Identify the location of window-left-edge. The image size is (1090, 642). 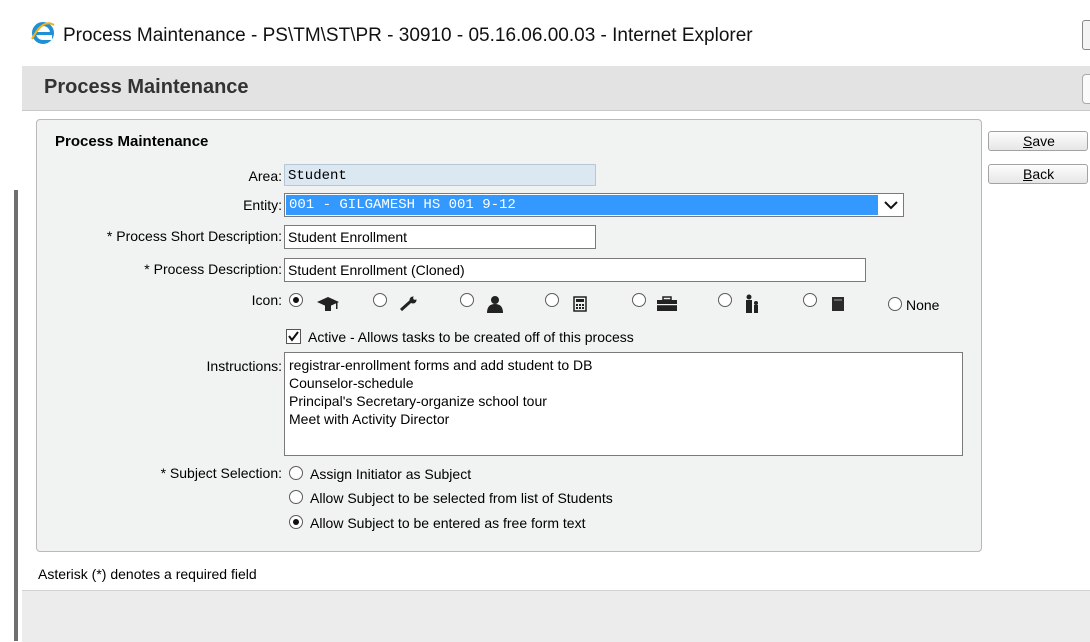
(7, 320).